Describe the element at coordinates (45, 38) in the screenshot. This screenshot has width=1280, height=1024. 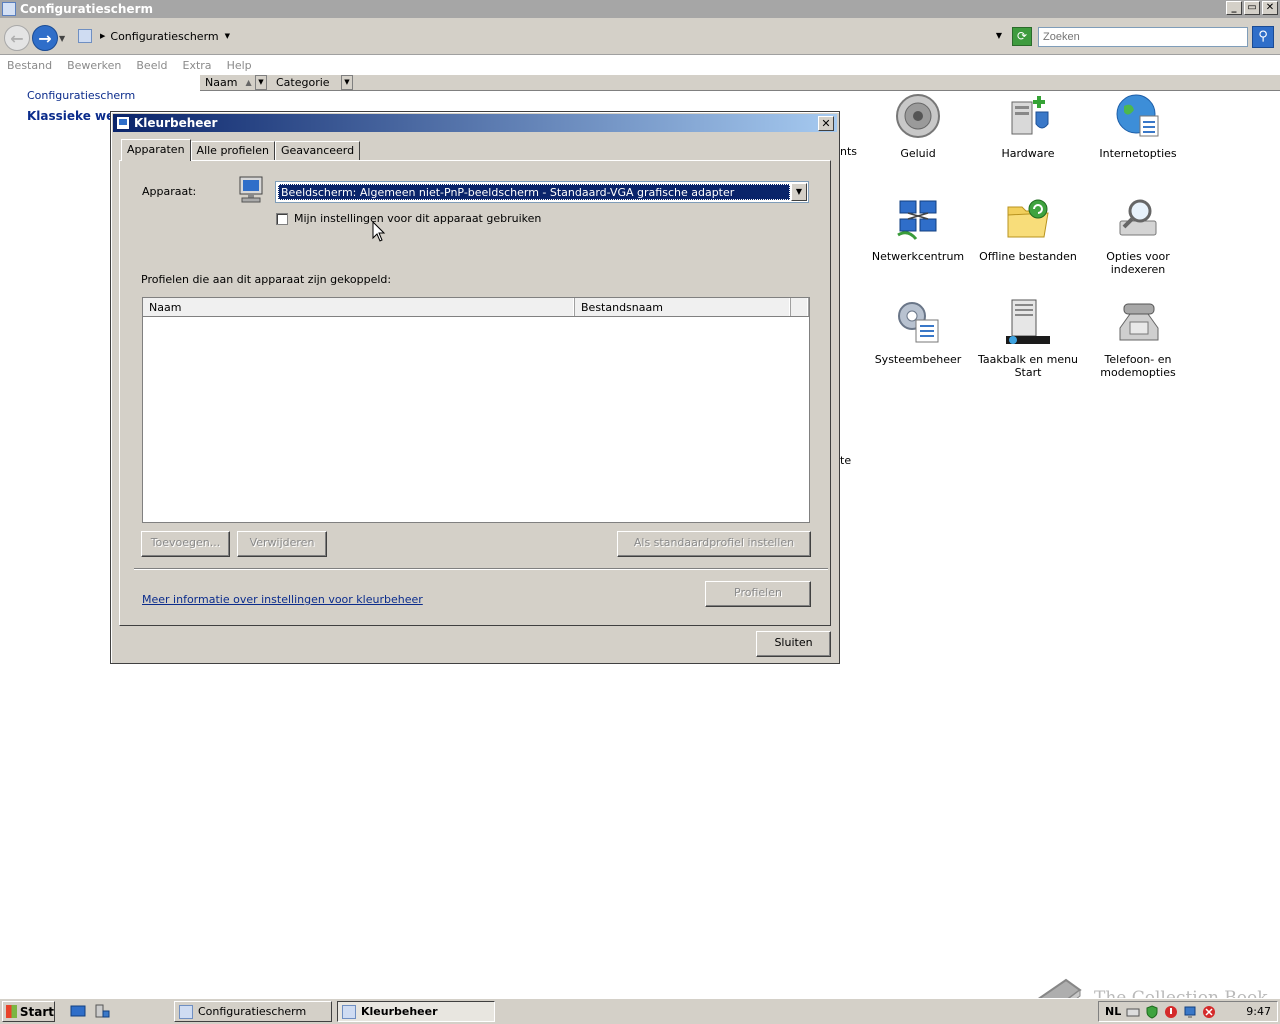
I see `forward-button: →` at that location.